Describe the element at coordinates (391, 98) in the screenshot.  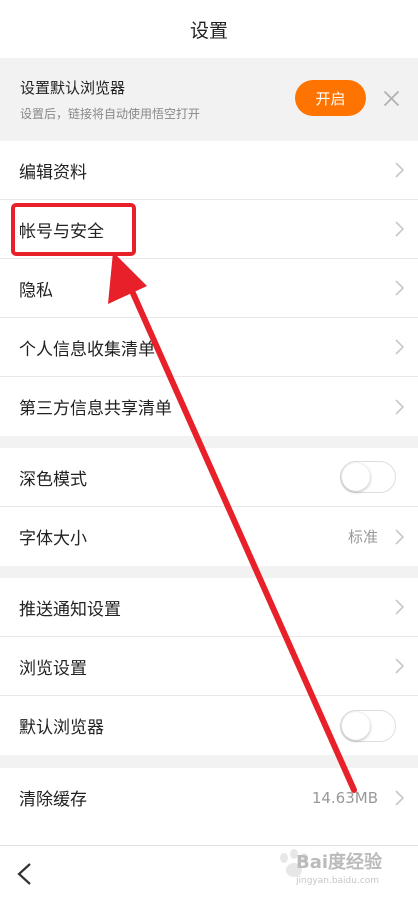
I see `close-icon` at that location.